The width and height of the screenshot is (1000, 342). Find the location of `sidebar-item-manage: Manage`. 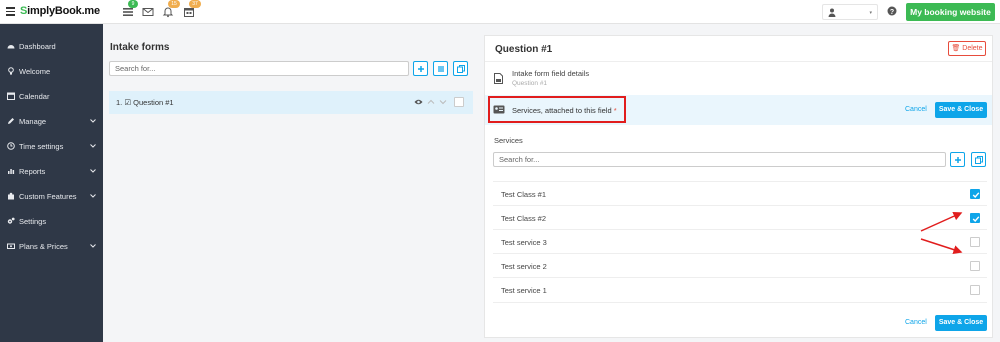

sidebar-item-manage: Manage is located at coordinates (51, 121).